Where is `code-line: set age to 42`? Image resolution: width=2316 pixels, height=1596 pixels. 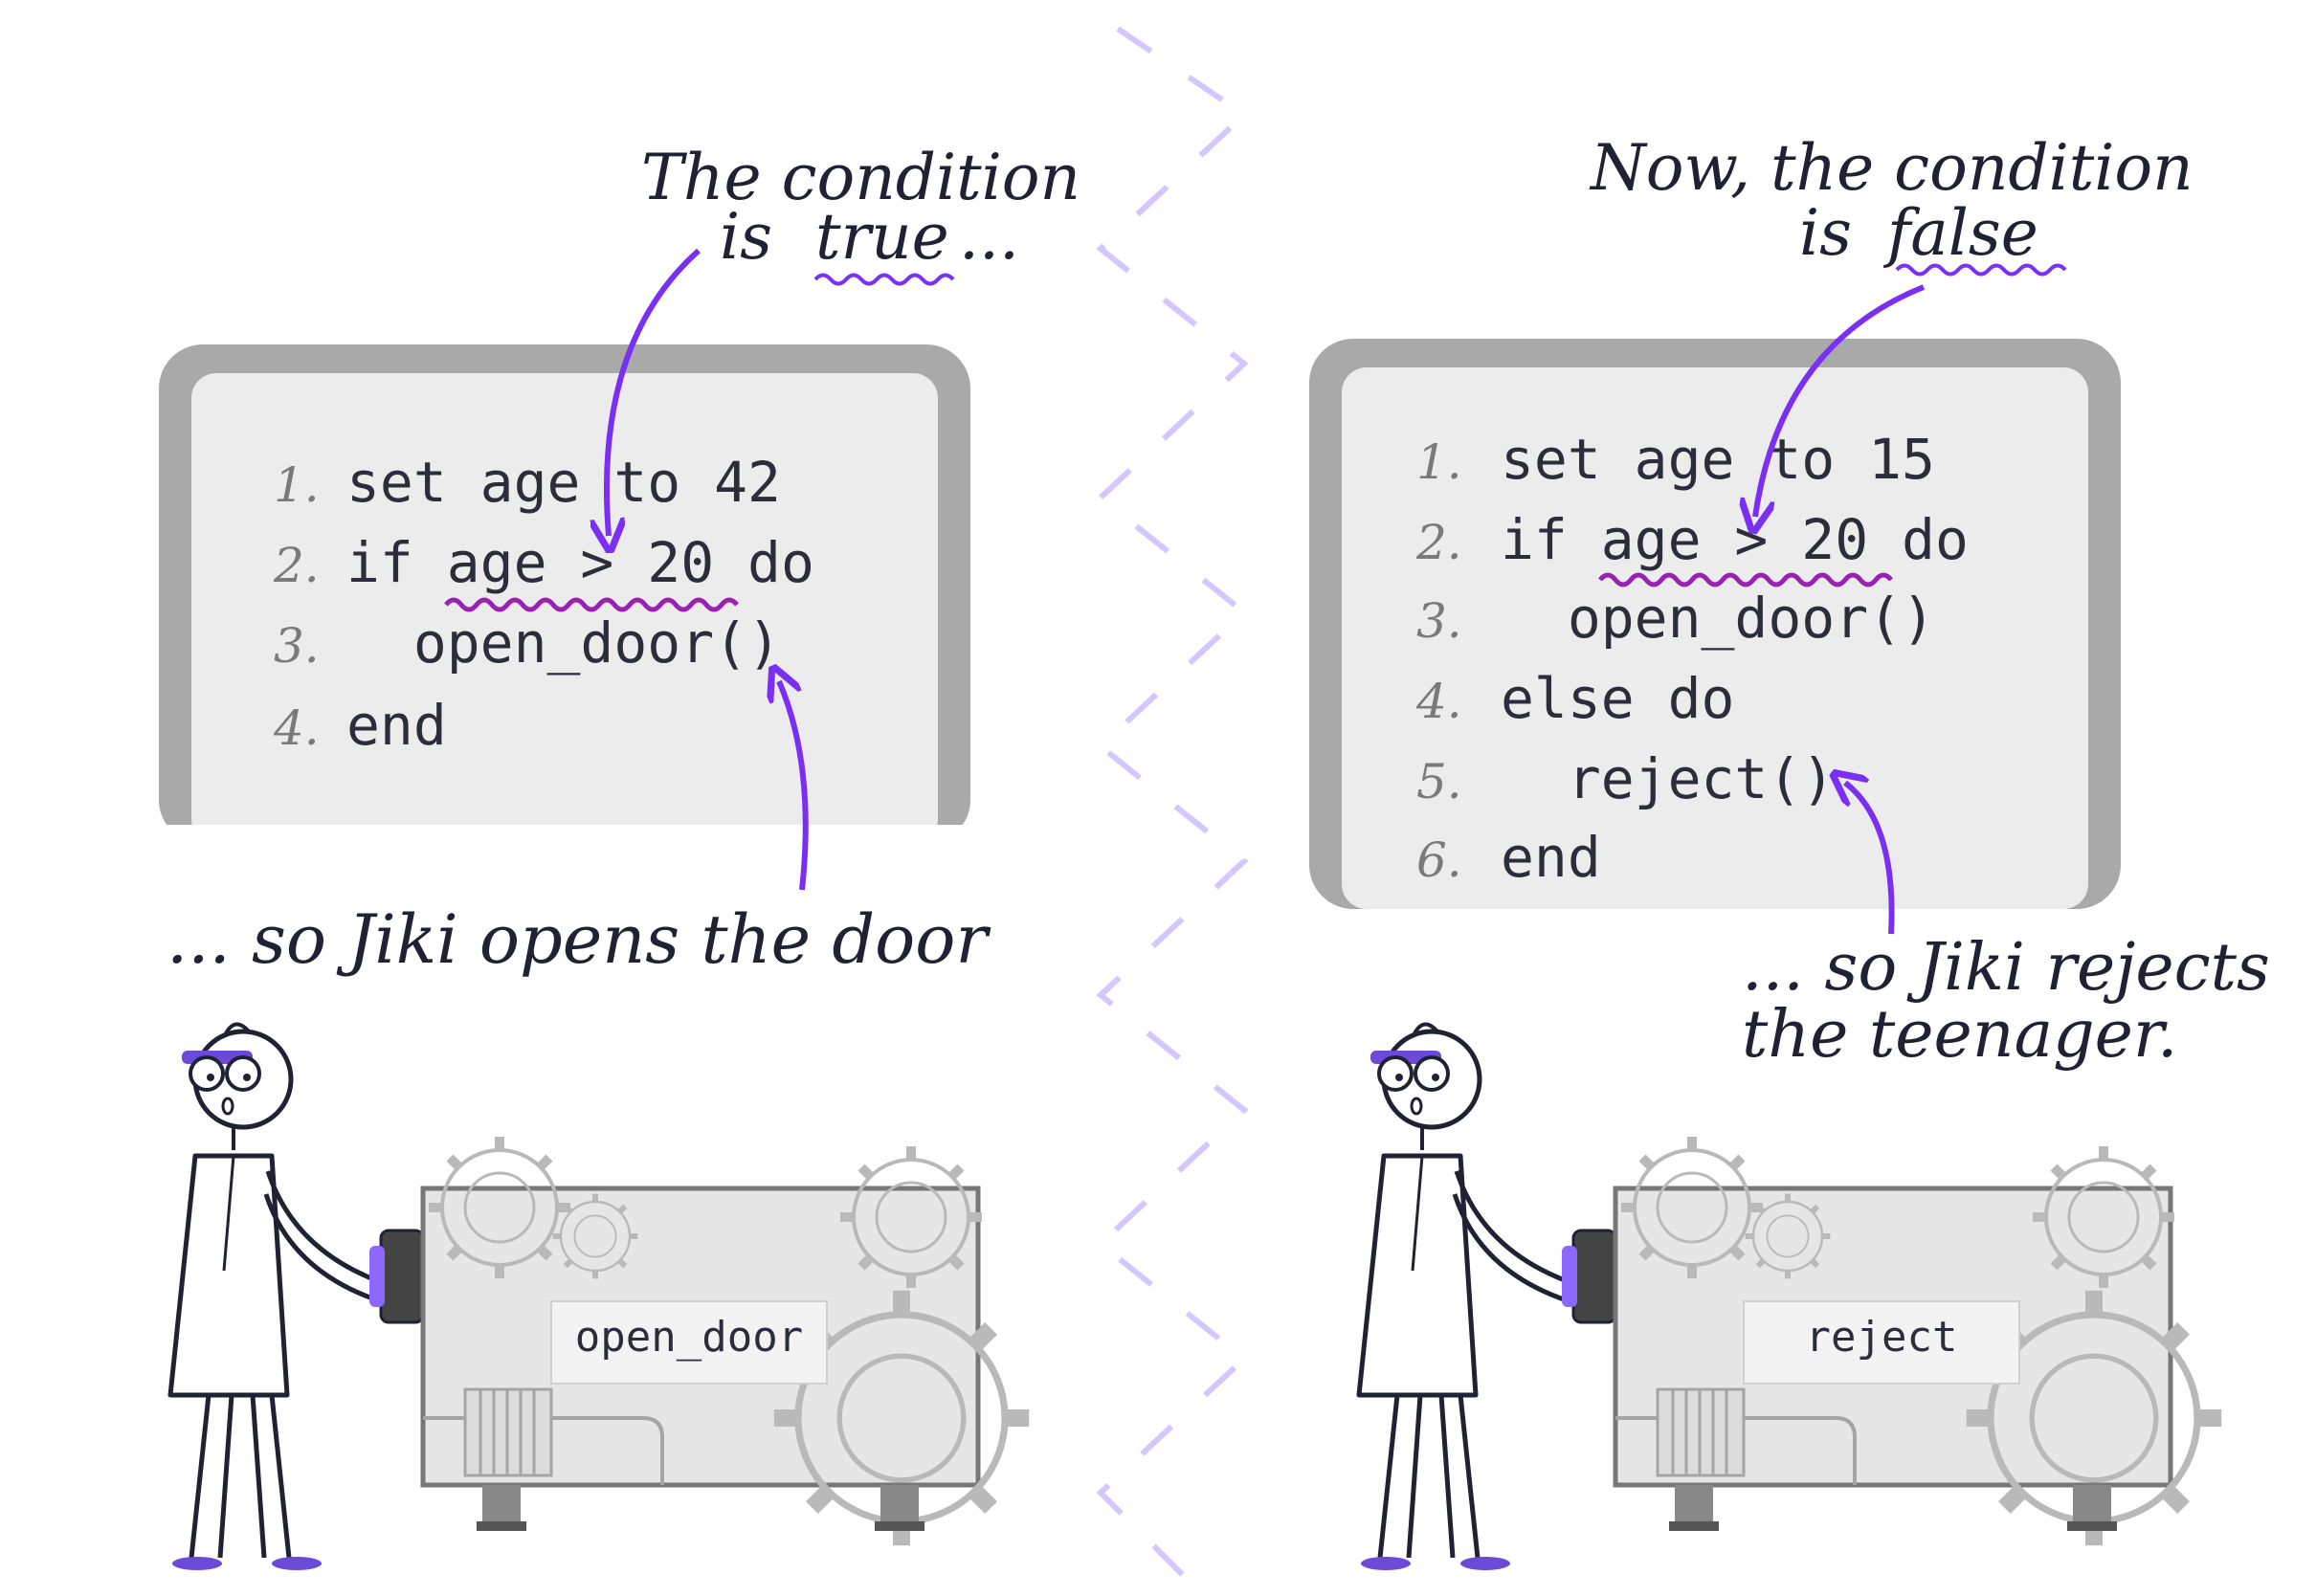 code-line: set age to 42 is located at coordinates (564, 483).